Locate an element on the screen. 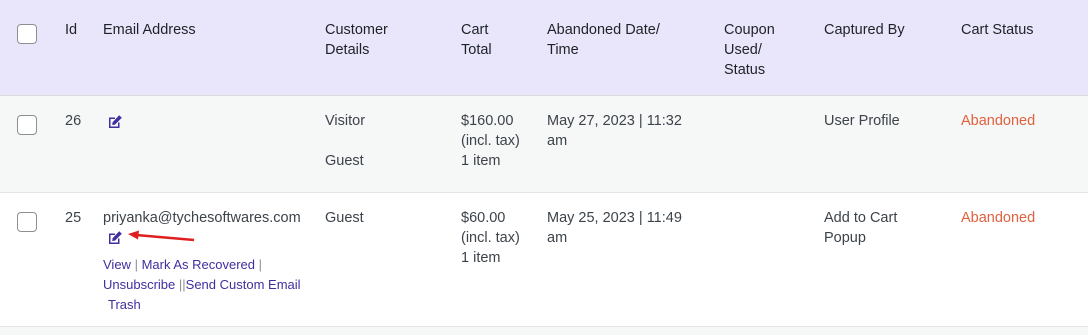  column-header-cart-total: Cart Total is located at coordinates (476, 40).